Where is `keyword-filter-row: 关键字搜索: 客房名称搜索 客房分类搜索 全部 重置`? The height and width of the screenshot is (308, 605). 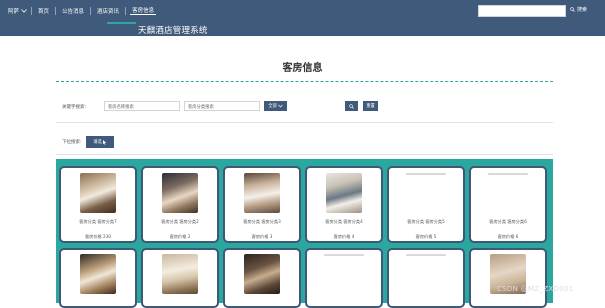
keyword-filter-row: 关键字搜索: 客房名称搜索 客房分类搜索 全部 重置 is located at coordinates (302, 108).